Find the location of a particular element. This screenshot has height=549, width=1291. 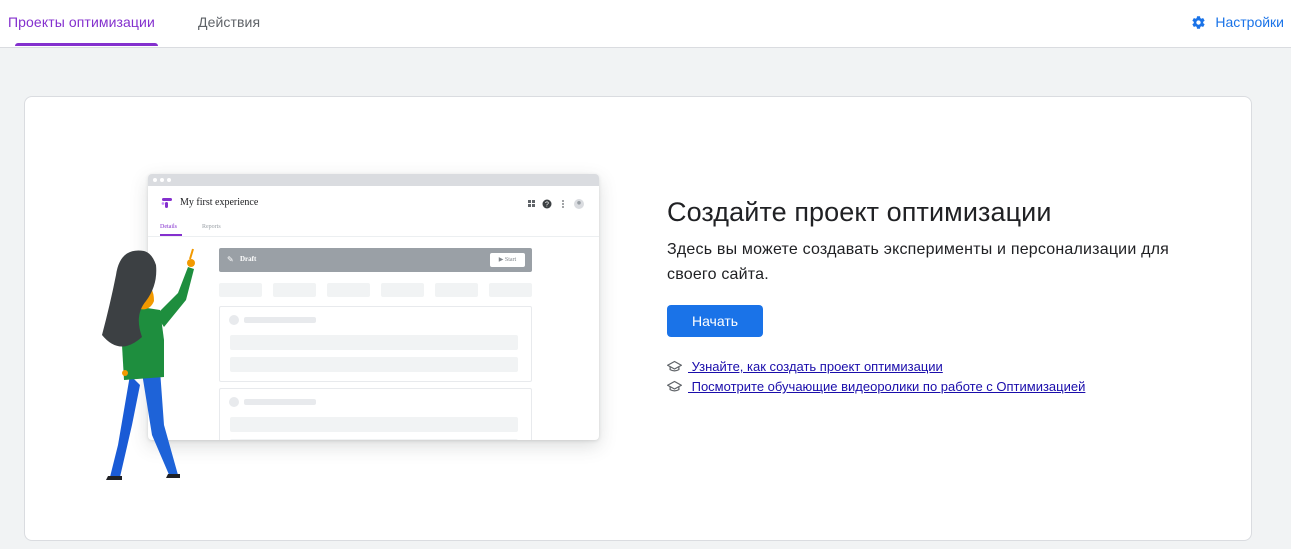

learn-create-project-link: Узнайте, как создать проект оптимизации is located at coordinates (815, 366).